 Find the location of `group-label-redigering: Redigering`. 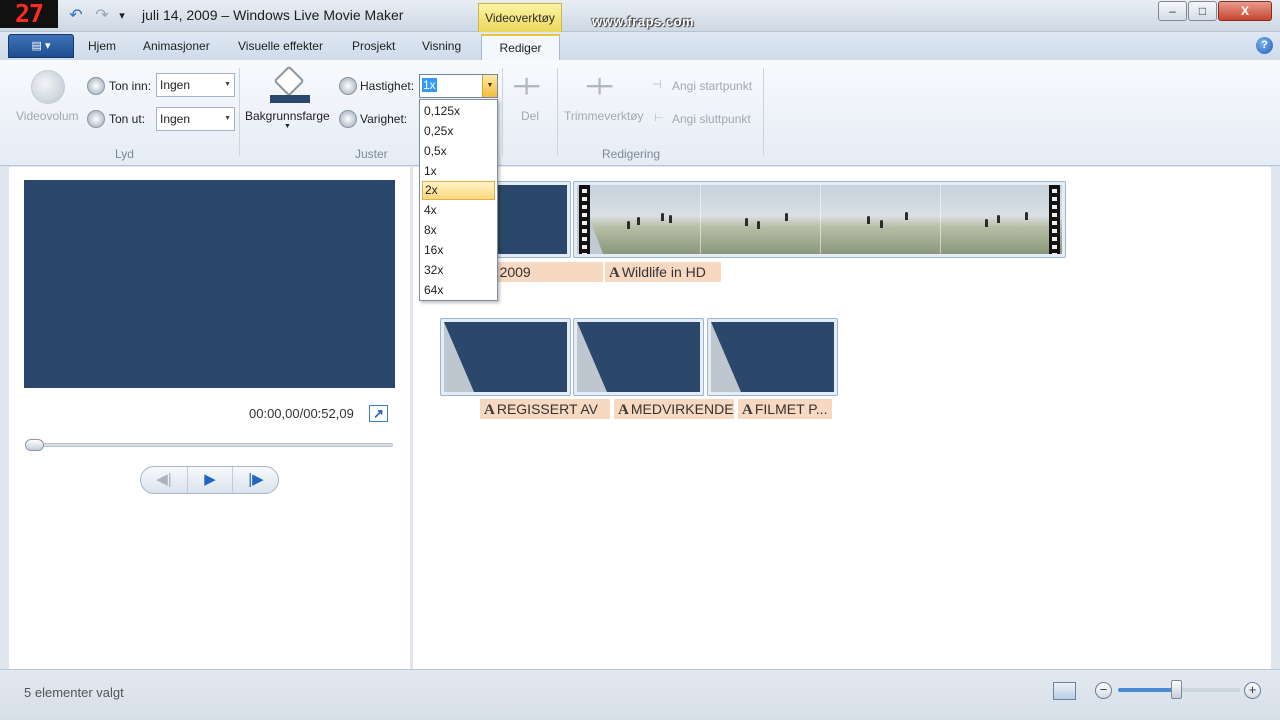

group-label-redigering: Redigering is located at coordinates (631, 154).